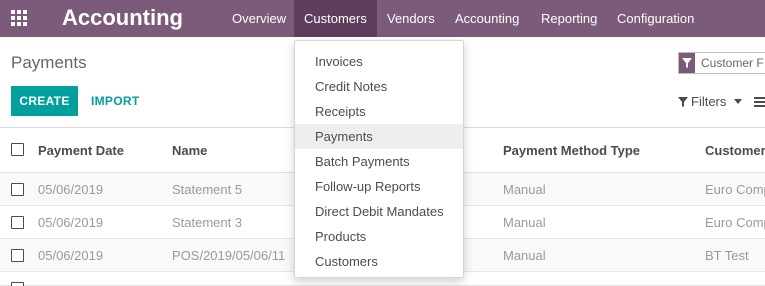 The height and width of the screenshot is (286, 765). I want to click on menu-accounting: Accounting, so click(487, 18).